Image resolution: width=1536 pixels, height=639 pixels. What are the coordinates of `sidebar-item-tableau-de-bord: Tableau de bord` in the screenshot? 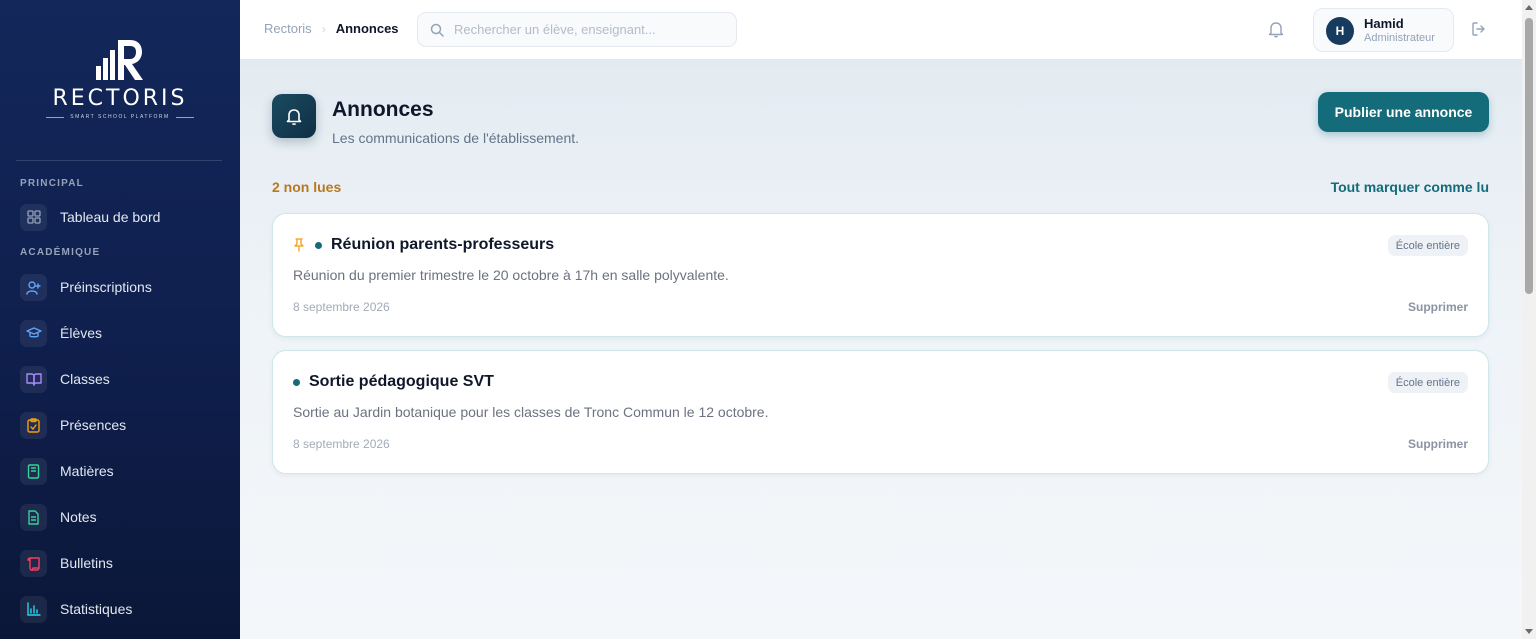 It's located at (120, 217).